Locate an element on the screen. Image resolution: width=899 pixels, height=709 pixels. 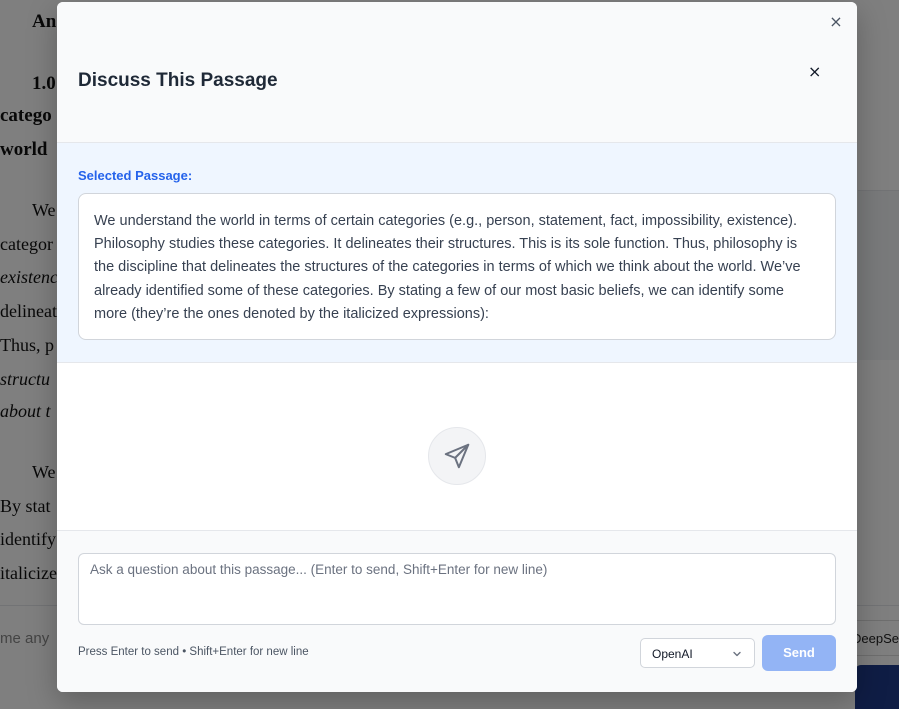
model-select: OpenAI is located at coordinates (697, 653).